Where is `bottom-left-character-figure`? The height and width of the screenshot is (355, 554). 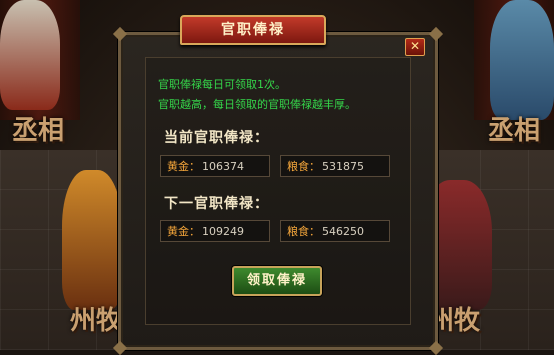
bottom-left-character-figure is located at coordinates (92, 240).